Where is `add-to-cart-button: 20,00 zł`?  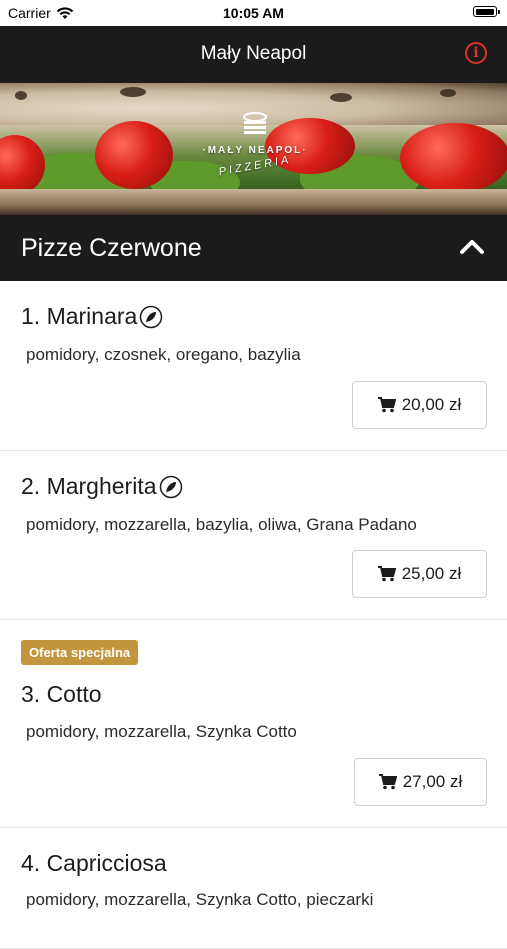 add-to-cart-button: 20,00 zł is located at coordinates (419, 405).